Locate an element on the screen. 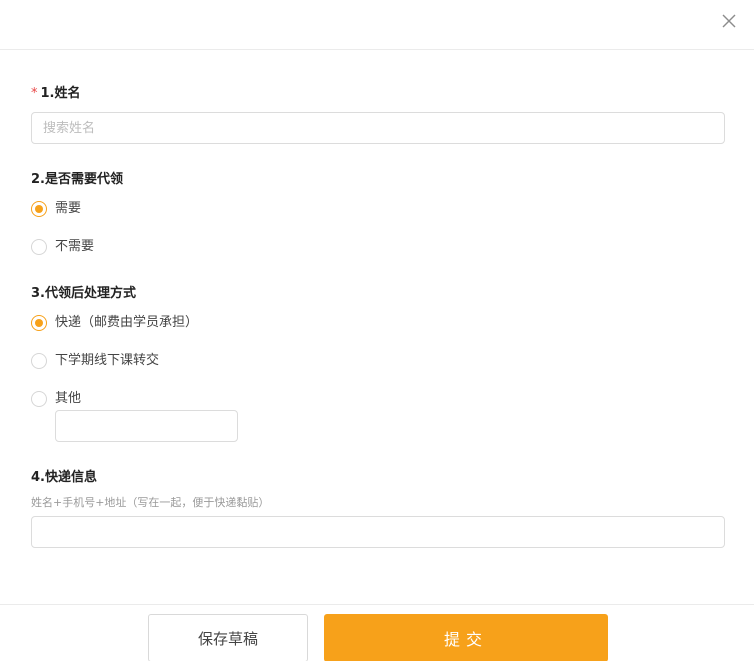 The width and height of the screenshot is (754, 661). required-mark: * is located at coordinates (34, 93).